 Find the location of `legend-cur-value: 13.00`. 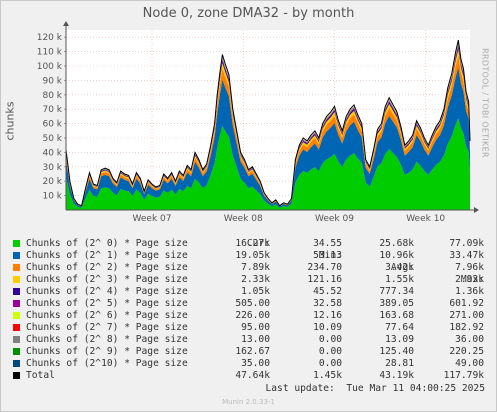

legend-cur-value: 13.00 is located at coordinates (255, 339).